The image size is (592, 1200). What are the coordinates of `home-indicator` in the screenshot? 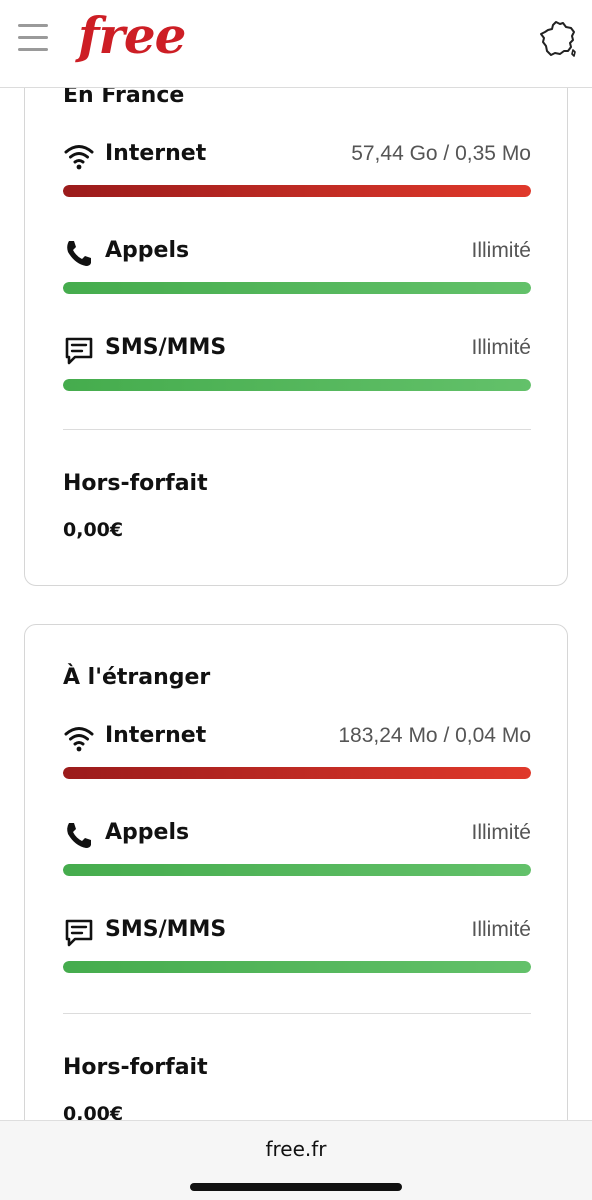 It's located at (296, 1187).